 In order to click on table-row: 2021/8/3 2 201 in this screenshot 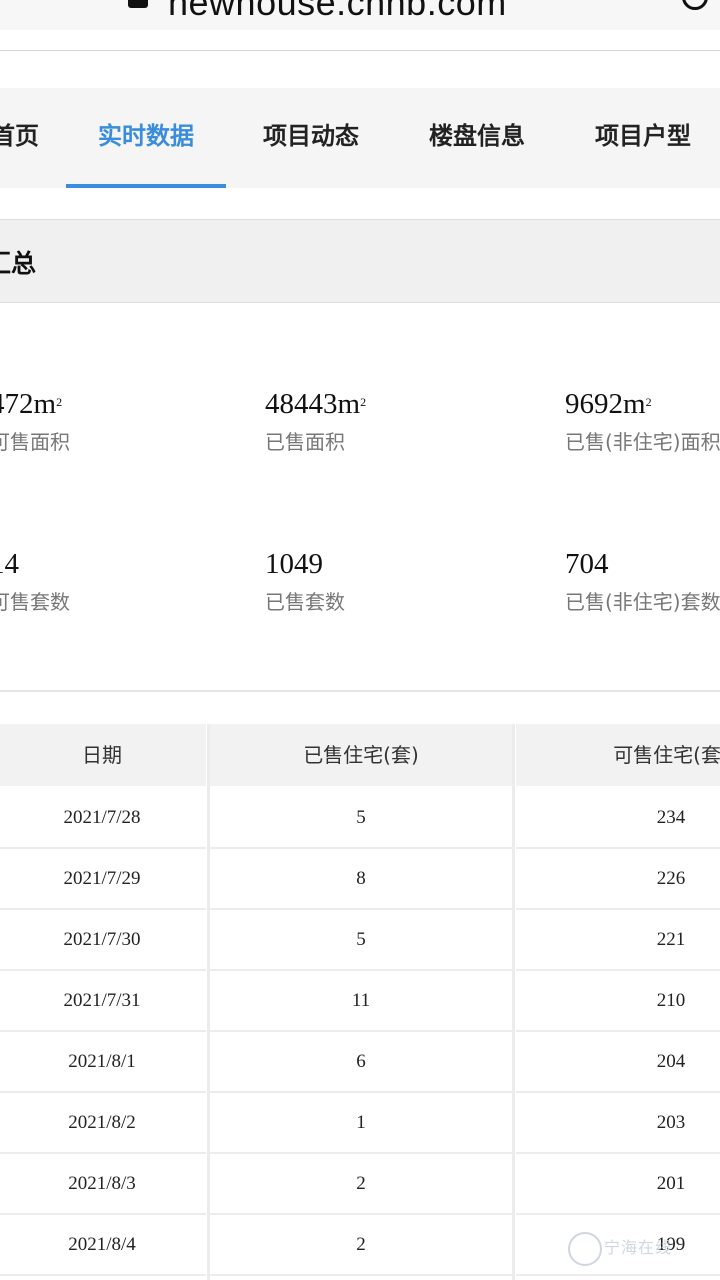, I will do `click(360, 1184)`.